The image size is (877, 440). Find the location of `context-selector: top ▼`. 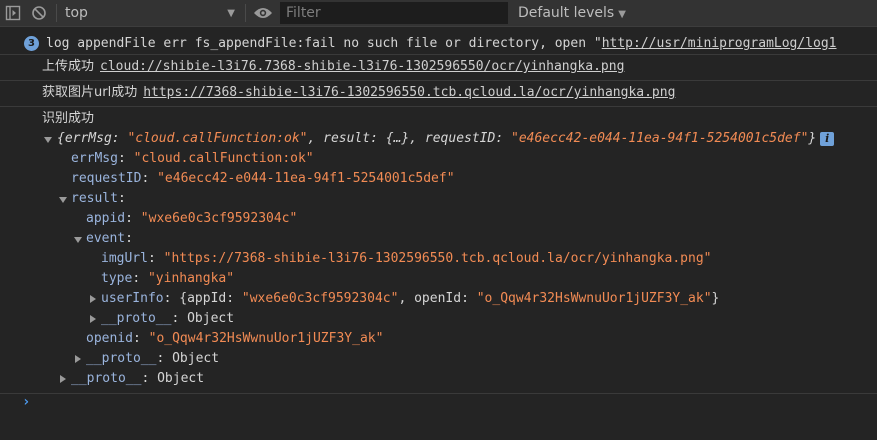

context-selector: top ▼ is located at coordinates (151, 13).